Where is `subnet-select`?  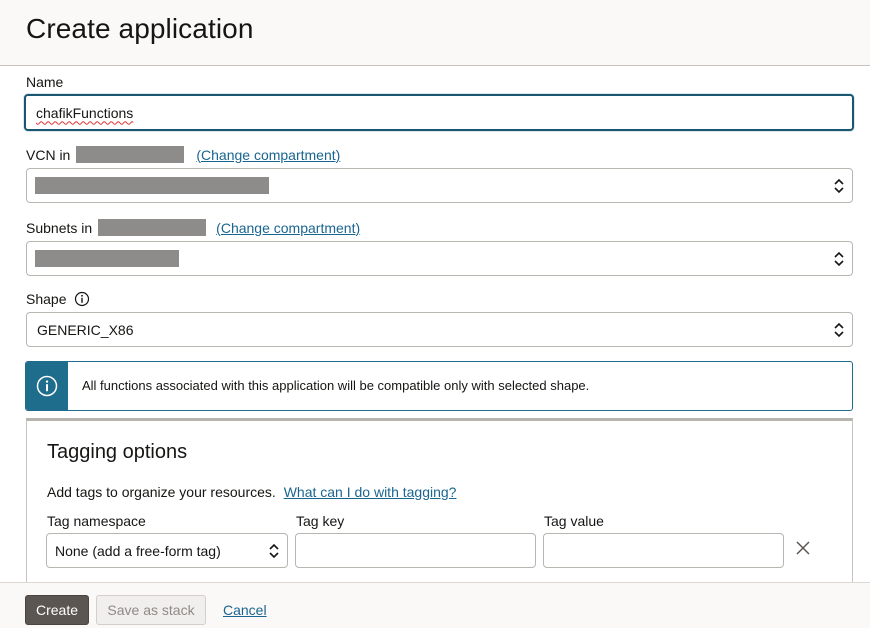 subnet-select is located at coordinates (439, 258).